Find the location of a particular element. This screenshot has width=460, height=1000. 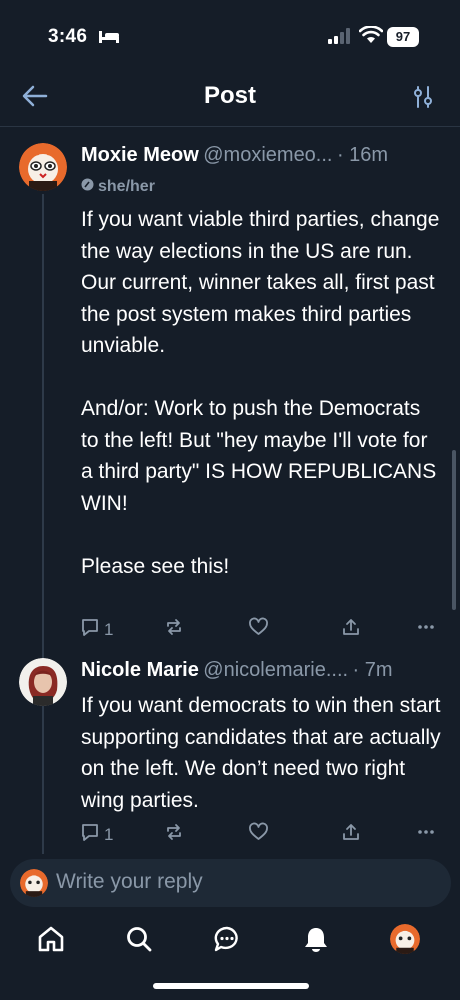

reply-input: Write your reply is located at coordinates (129, 882).